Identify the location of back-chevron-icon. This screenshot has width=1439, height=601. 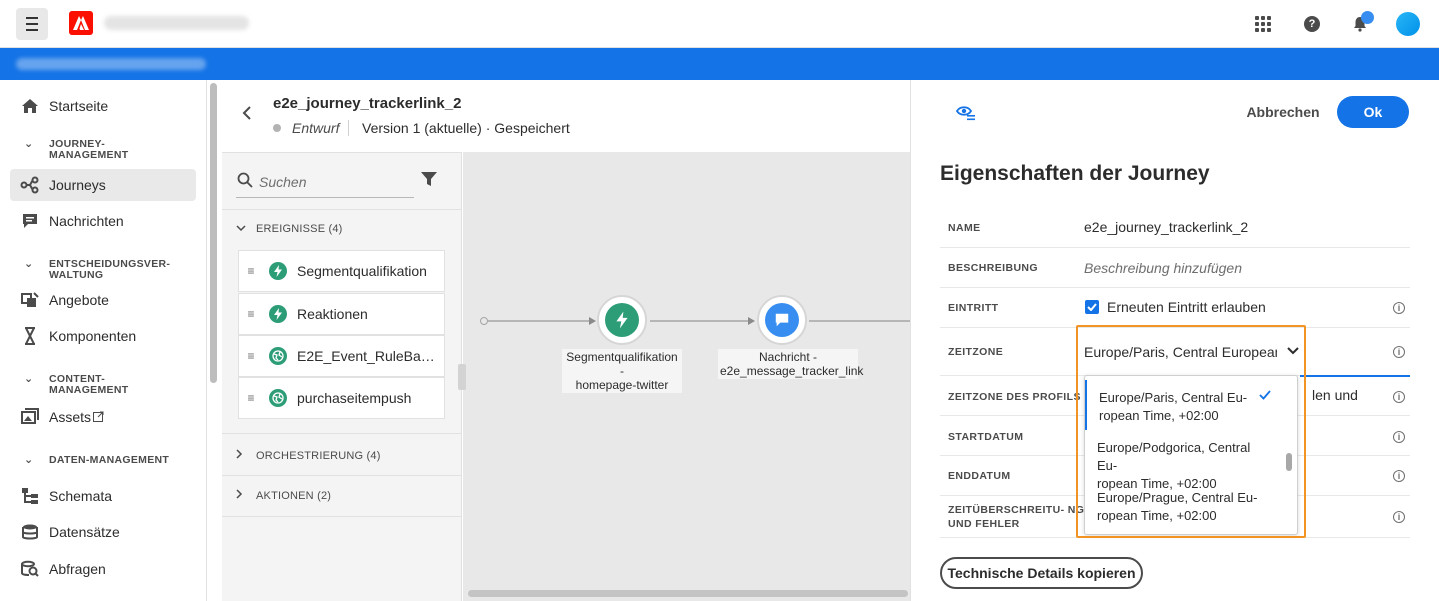
(247, 115).